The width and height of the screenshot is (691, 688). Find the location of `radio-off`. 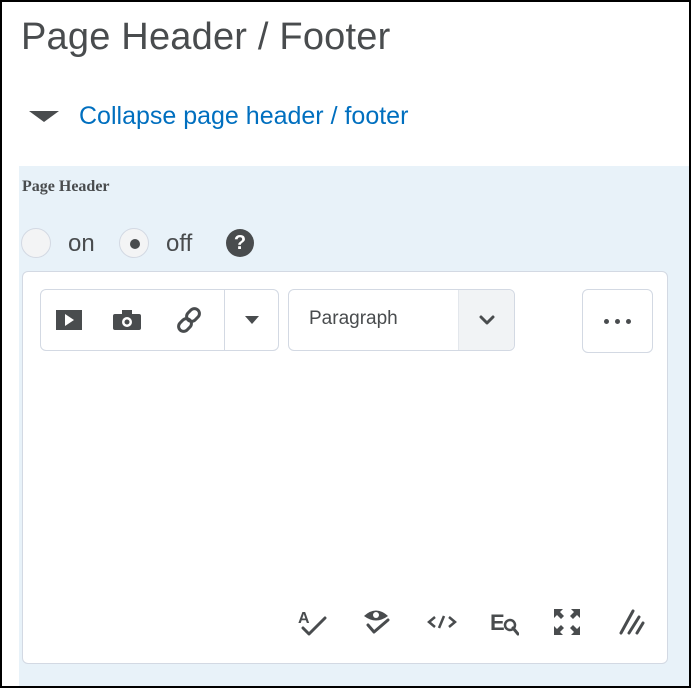

radio-off is located at coordinates (134, 243).